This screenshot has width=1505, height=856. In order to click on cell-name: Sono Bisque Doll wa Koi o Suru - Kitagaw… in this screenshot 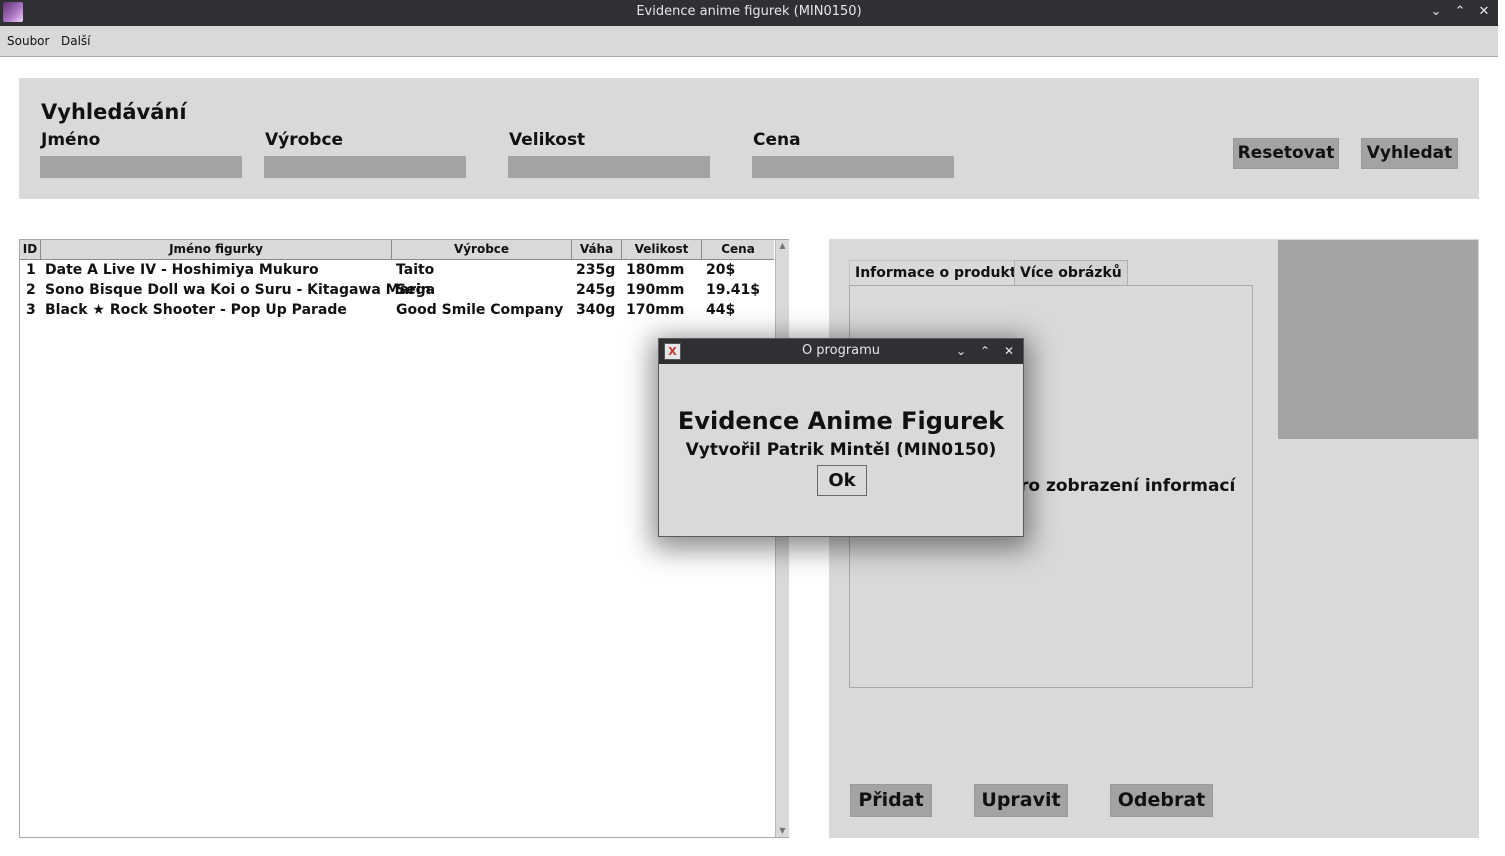, I will do `click(238, 290)`.